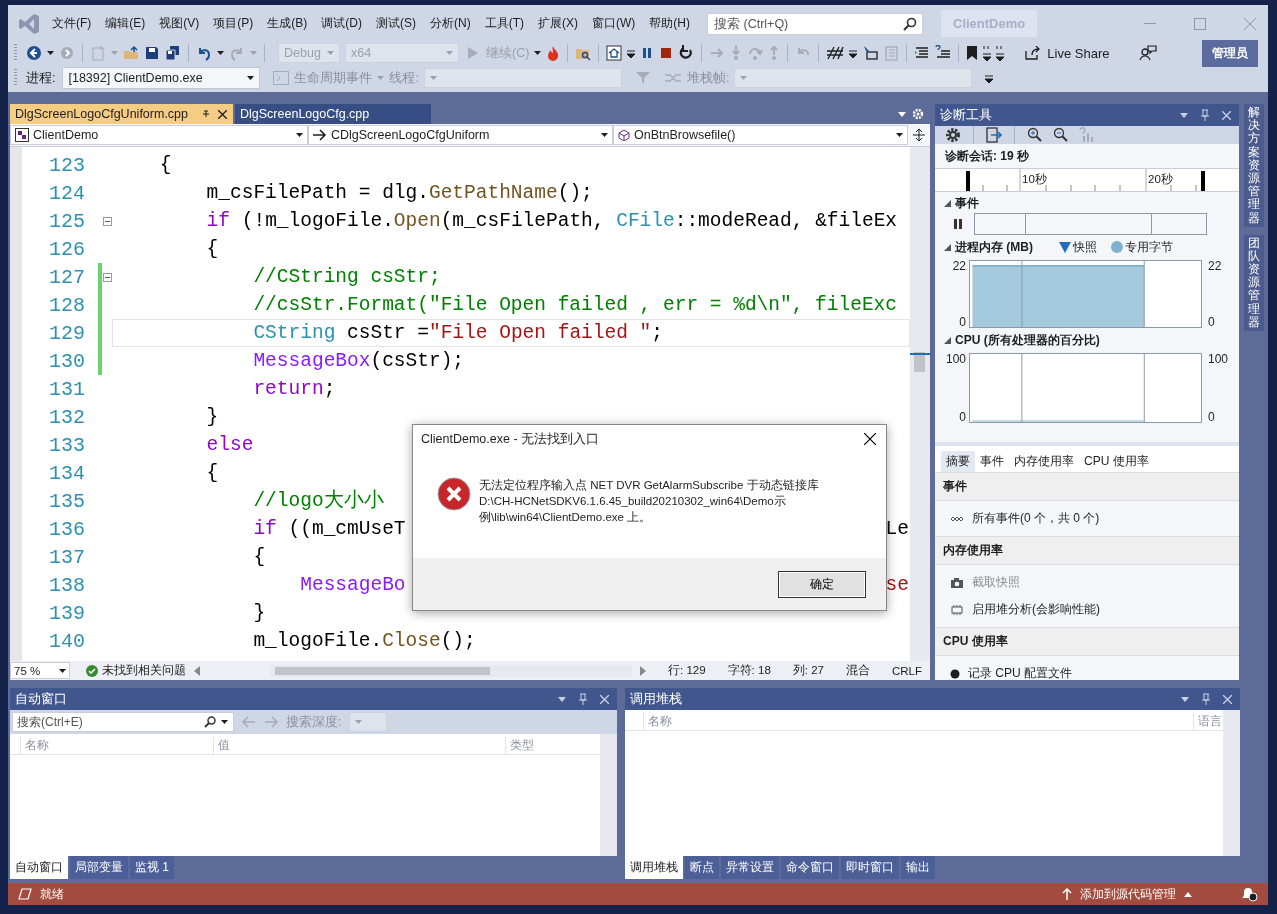 Image resolution: width=1277 pixels, height=914 pixels. I want to click on menu-item: 视图(V), so click(179, 23).